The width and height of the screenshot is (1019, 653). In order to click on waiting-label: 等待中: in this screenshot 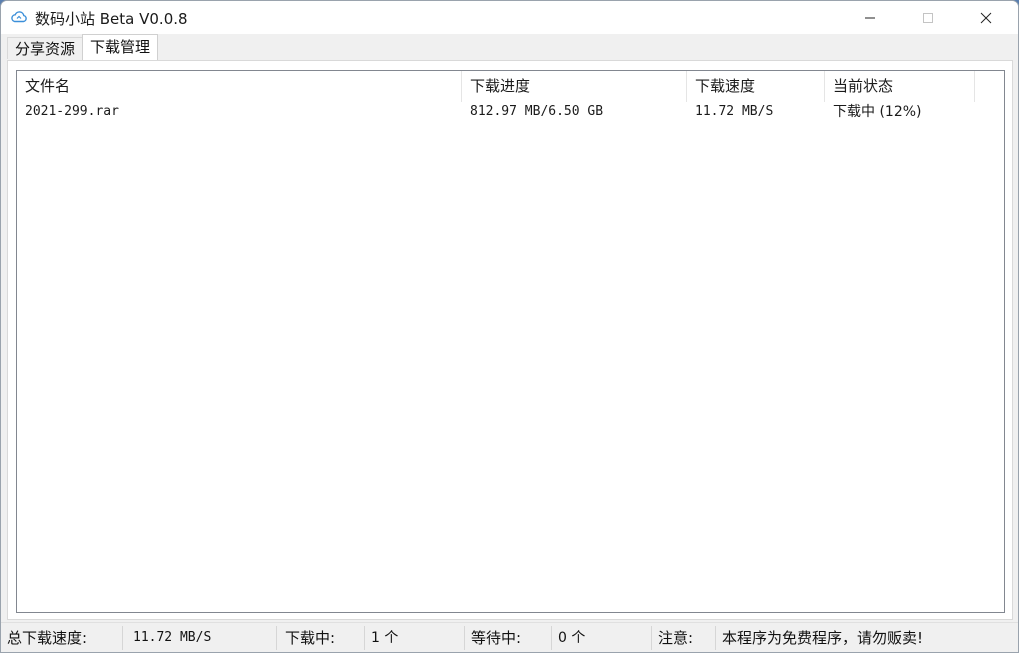, I will do `click(508, 638)`.